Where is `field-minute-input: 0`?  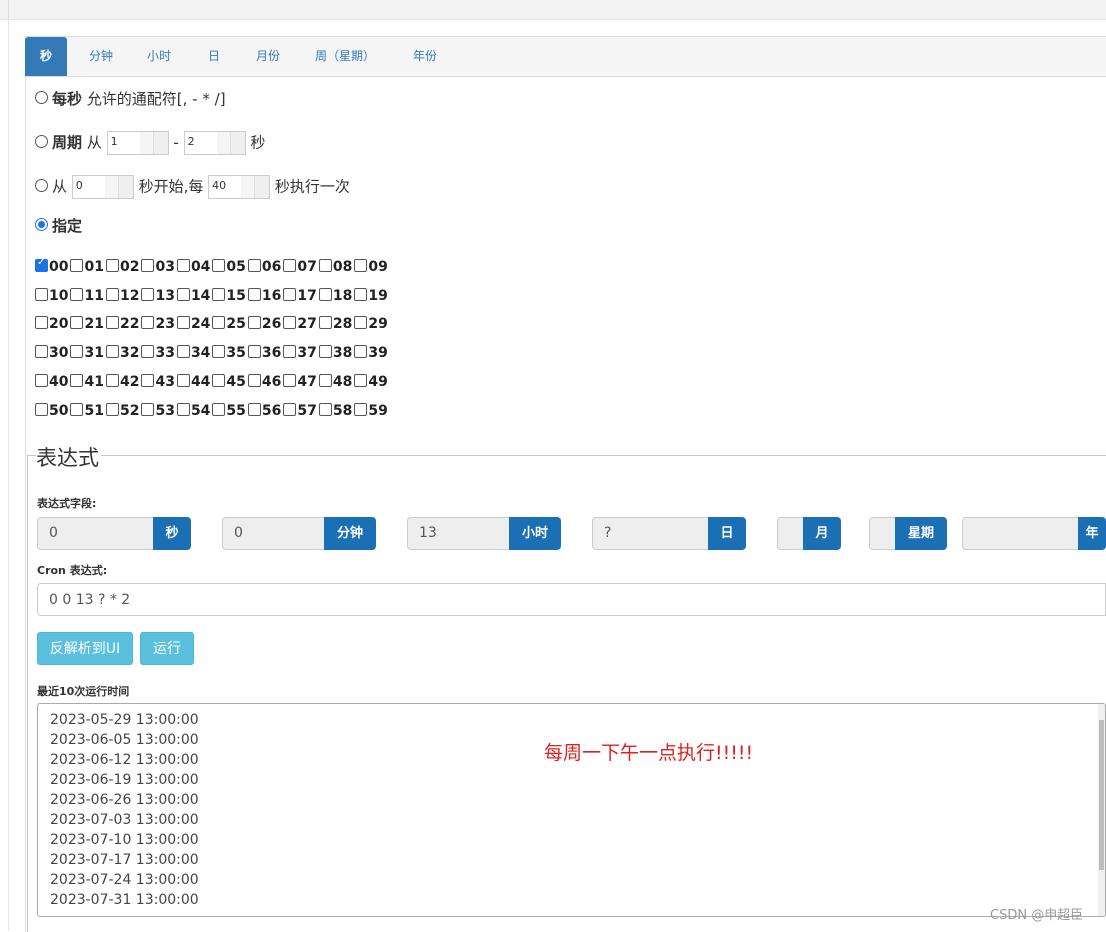 field-minute-input: 0 is located at coordinates (273, 533).